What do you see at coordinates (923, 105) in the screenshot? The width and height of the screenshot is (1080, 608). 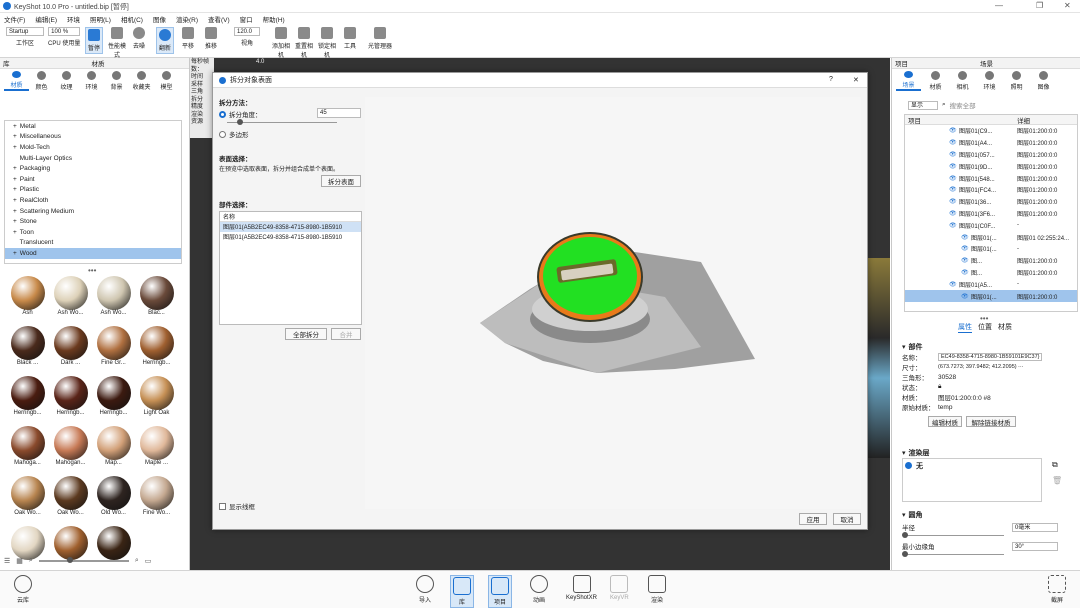 I see `show-select: 显示` at bounding box center [923, 105].